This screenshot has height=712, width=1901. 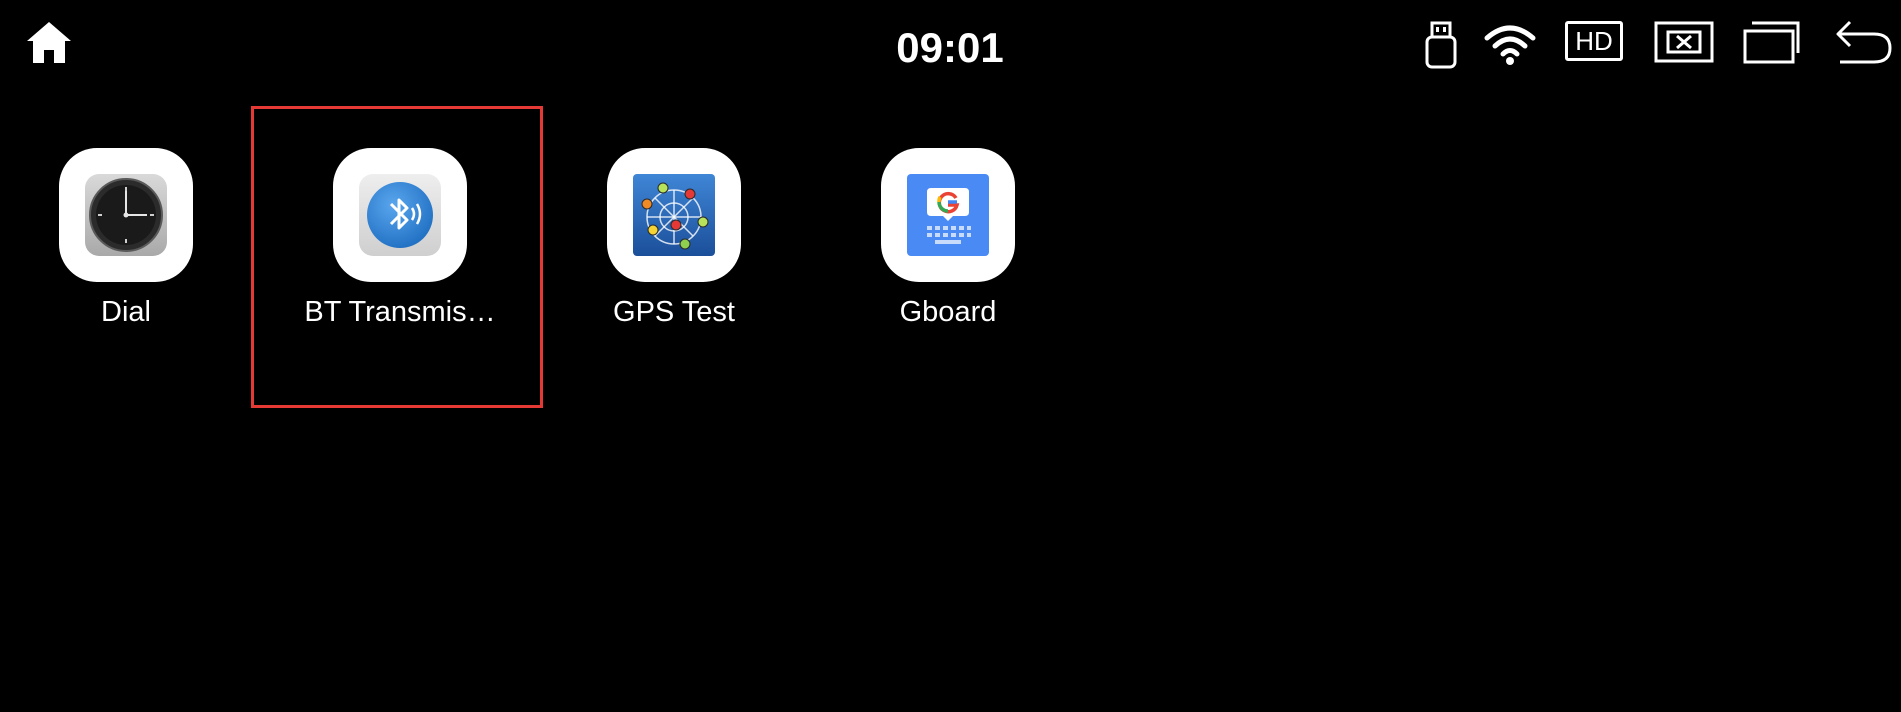 I want to click on app-gboard: Gboard, so click(x=942, y=243).